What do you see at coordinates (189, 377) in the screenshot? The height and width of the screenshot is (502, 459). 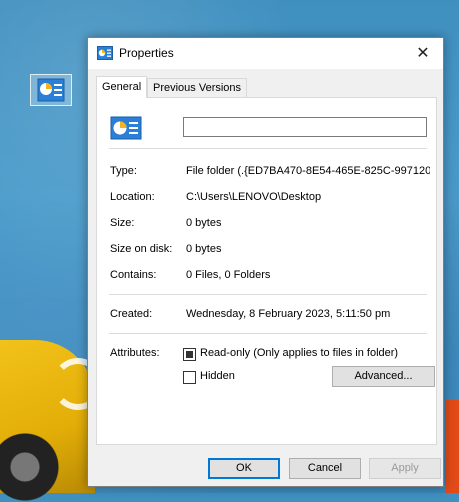 I see `hidden-checkbox` at bounding box center [189, 377].